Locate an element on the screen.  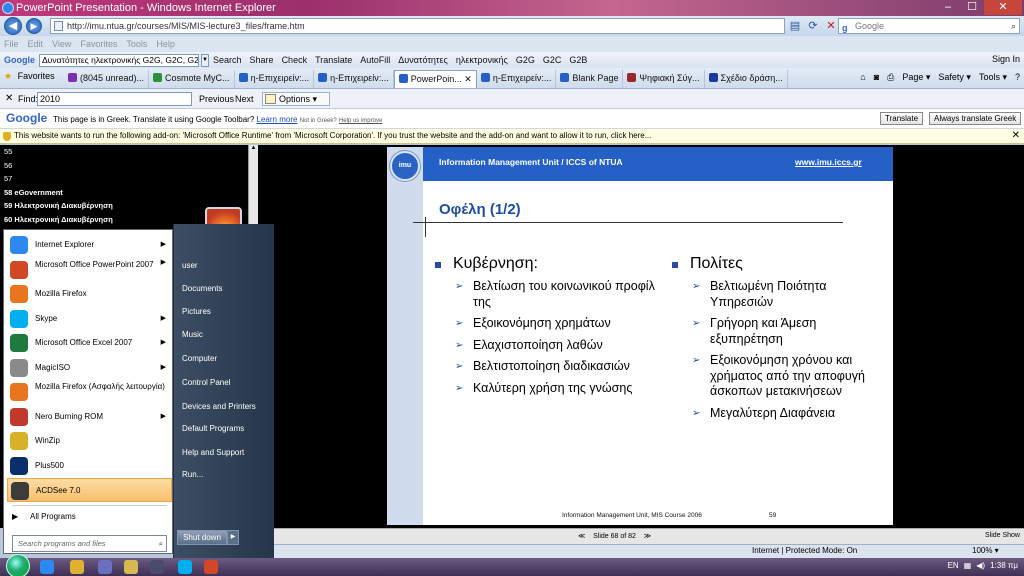
help-icon: ? is located at coordinates (1017, 77).